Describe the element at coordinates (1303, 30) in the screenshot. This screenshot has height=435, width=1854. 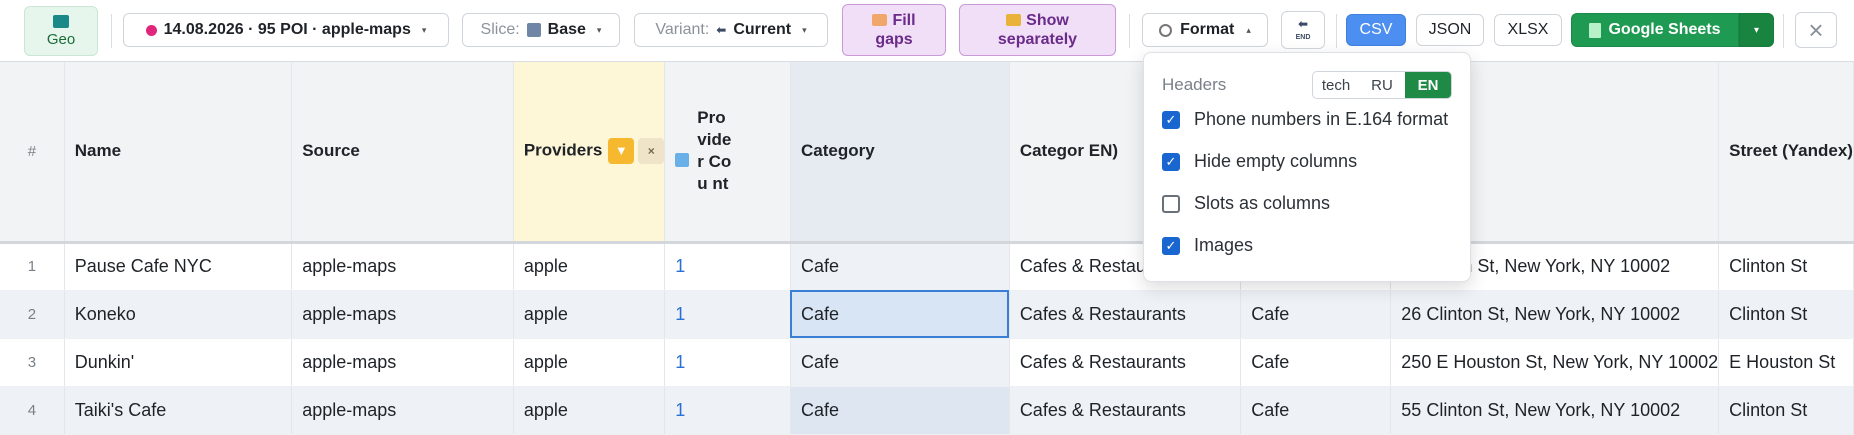
I see `end-toggle-button: ⬅ END` at that location.